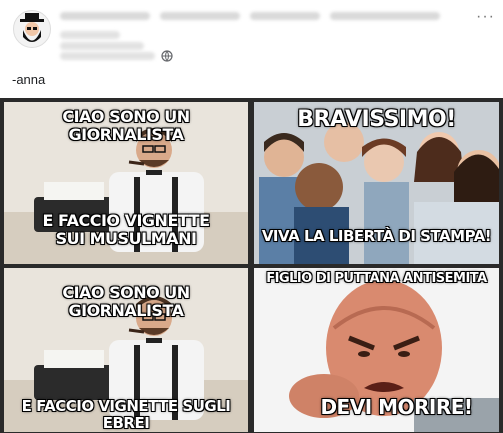 The height and width of the screenshot is (433, 503). Describe the element at coordinates (29, 79) in the screenshot. I see `post-caption: -anna` at that location.